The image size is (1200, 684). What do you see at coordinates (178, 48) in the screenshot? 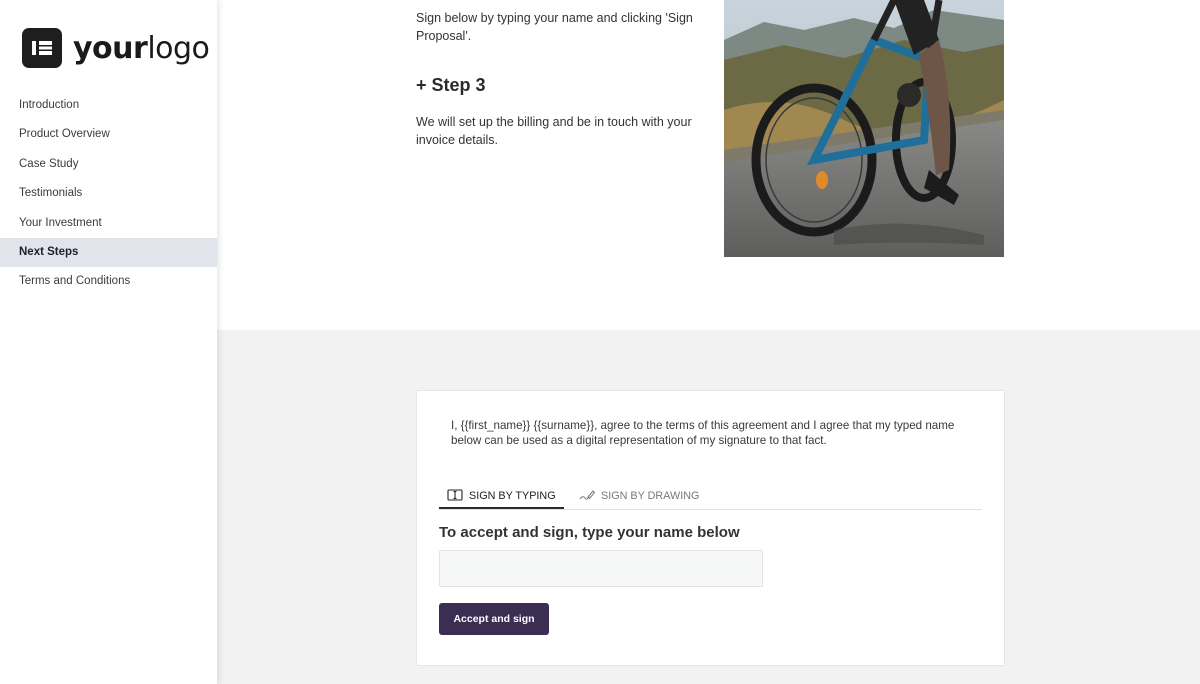
I see `logo-text-regular: logo` at bounding box center [178, 48].